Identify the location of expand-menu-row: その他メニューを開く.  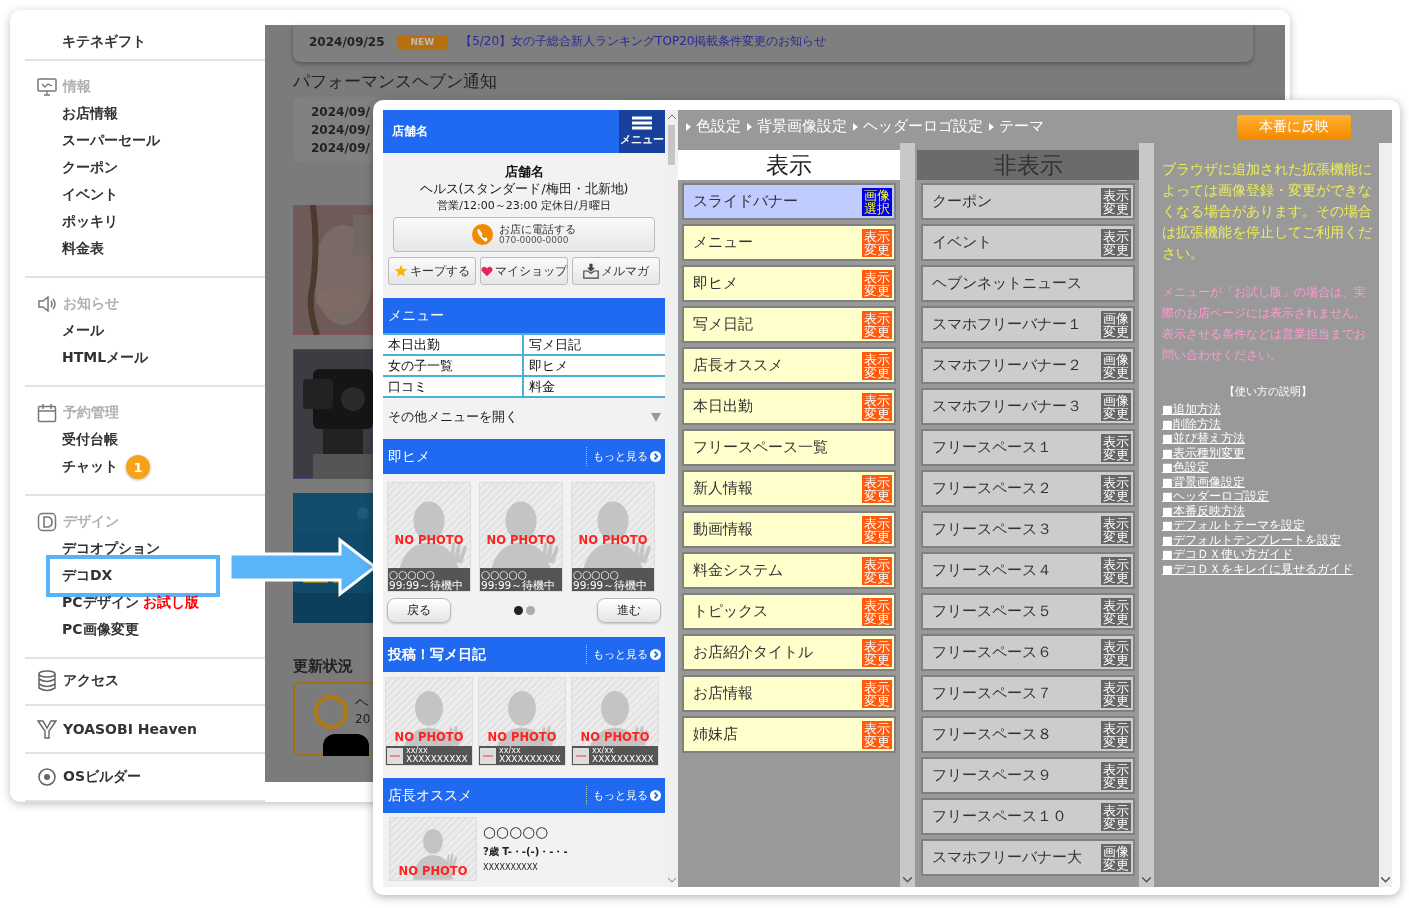
(524, 417).